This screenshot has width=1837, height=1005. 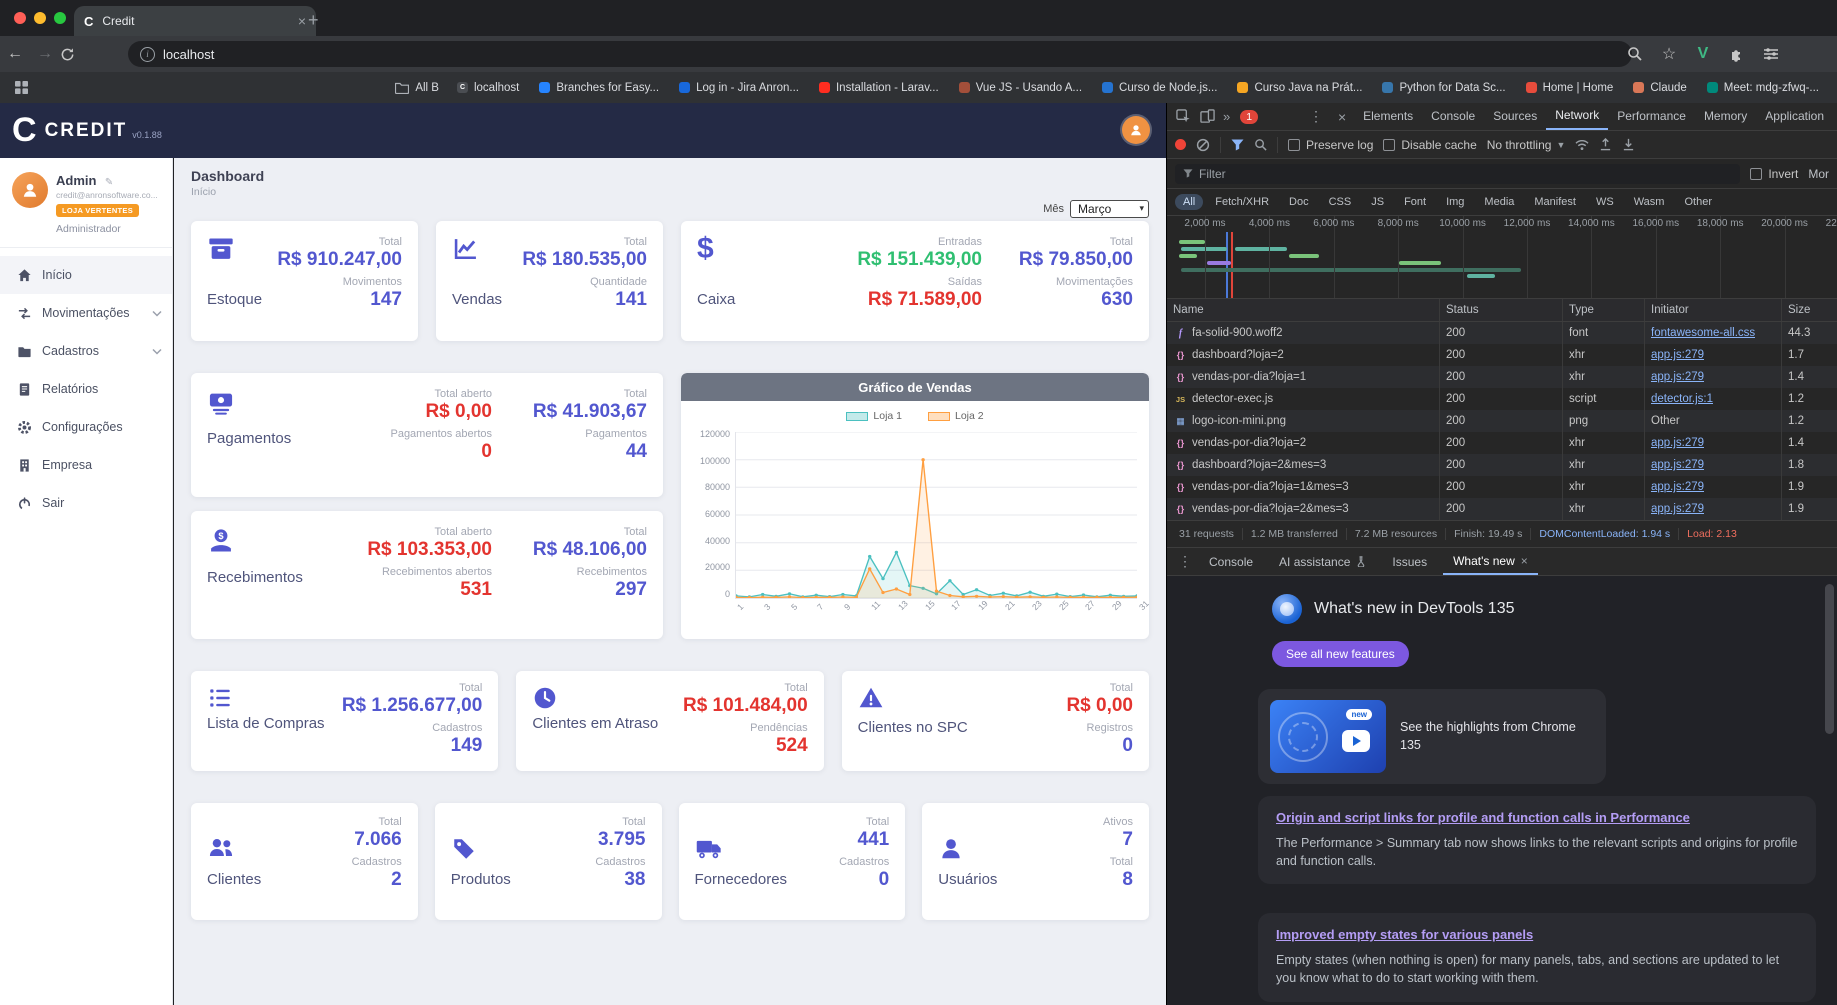 I want to click on network-conditions-icon, so click(x=1582, y=145).